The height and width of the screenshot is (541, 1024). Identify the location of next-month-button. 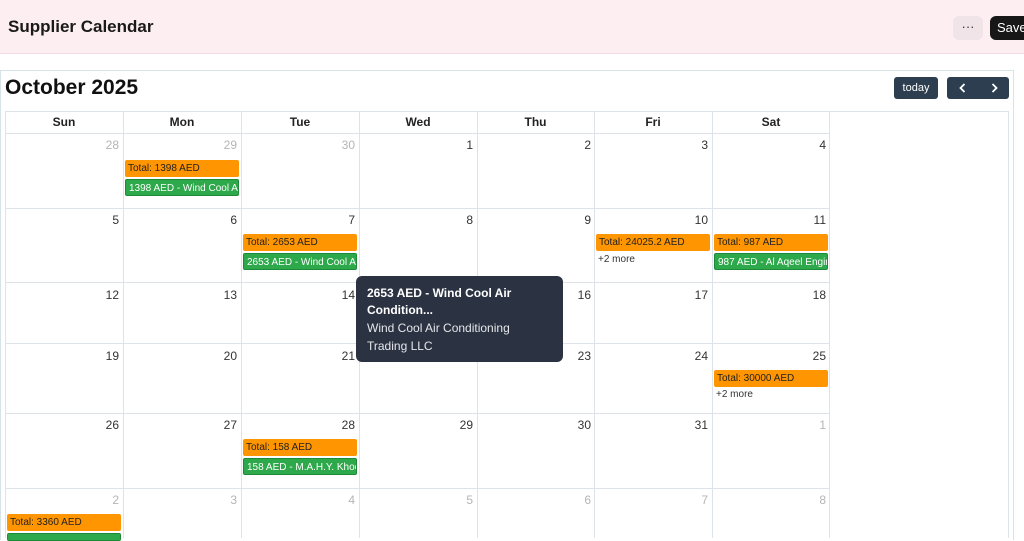
(993, 88).